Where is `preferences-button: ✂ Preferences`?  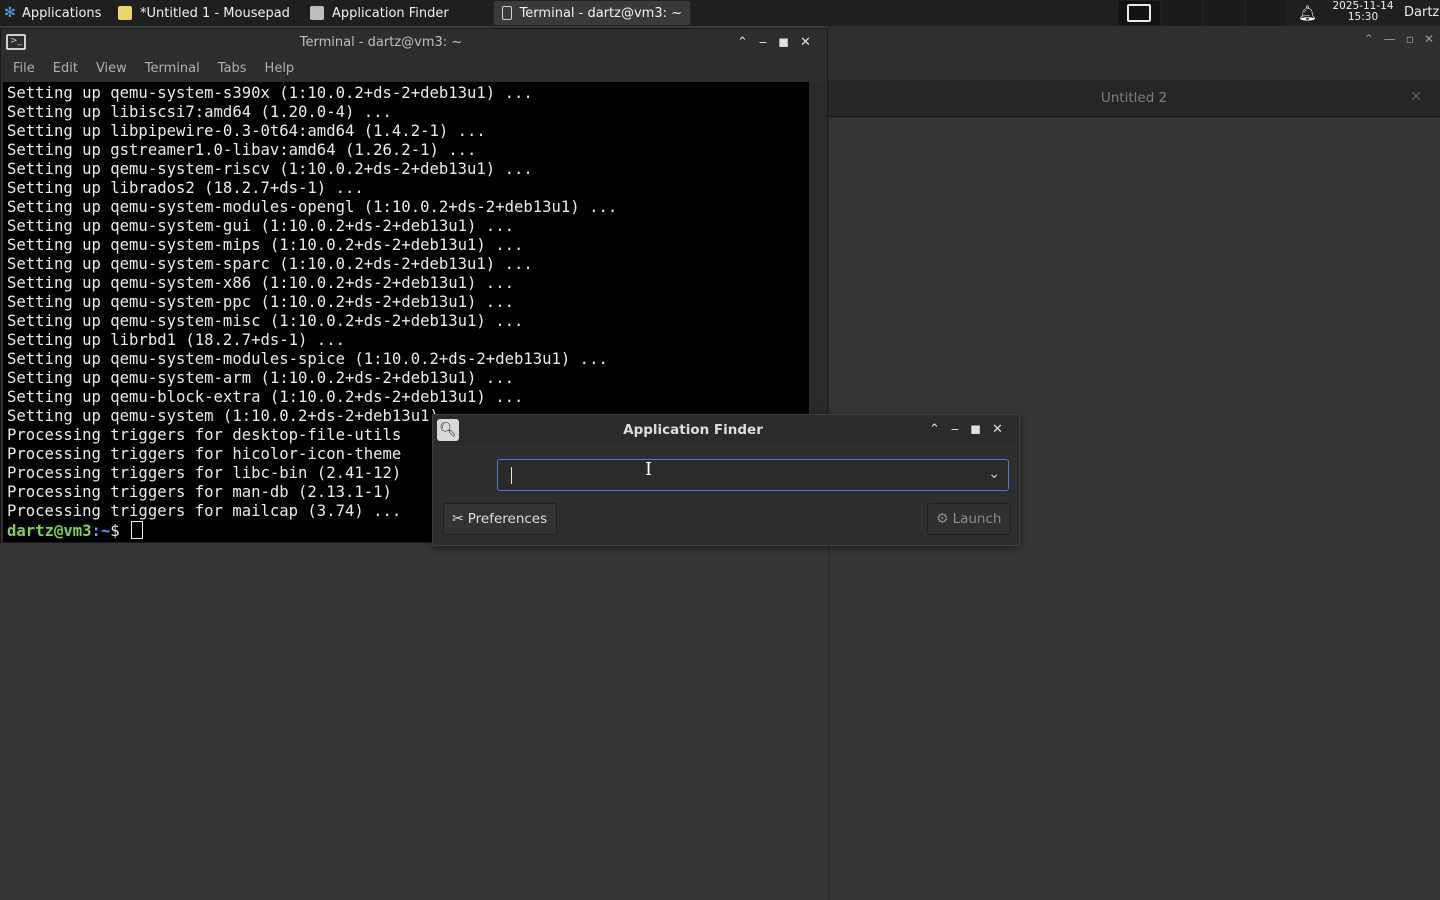
preferences-button: ✂ Preferences is located at coordinates (500, 519).